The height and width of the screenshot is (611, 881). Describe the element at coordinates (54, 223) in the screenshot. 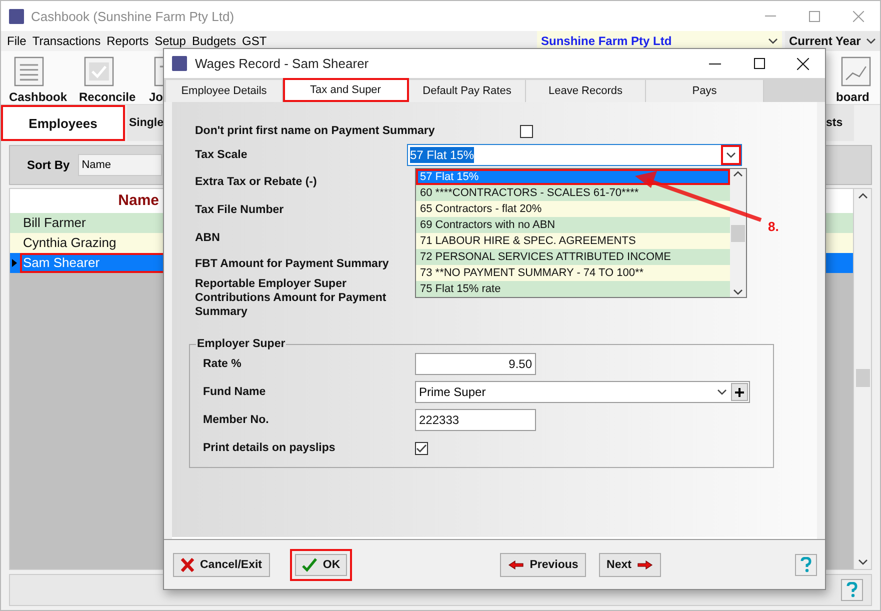

I see `employee-name: Bill Farmer` at that location.